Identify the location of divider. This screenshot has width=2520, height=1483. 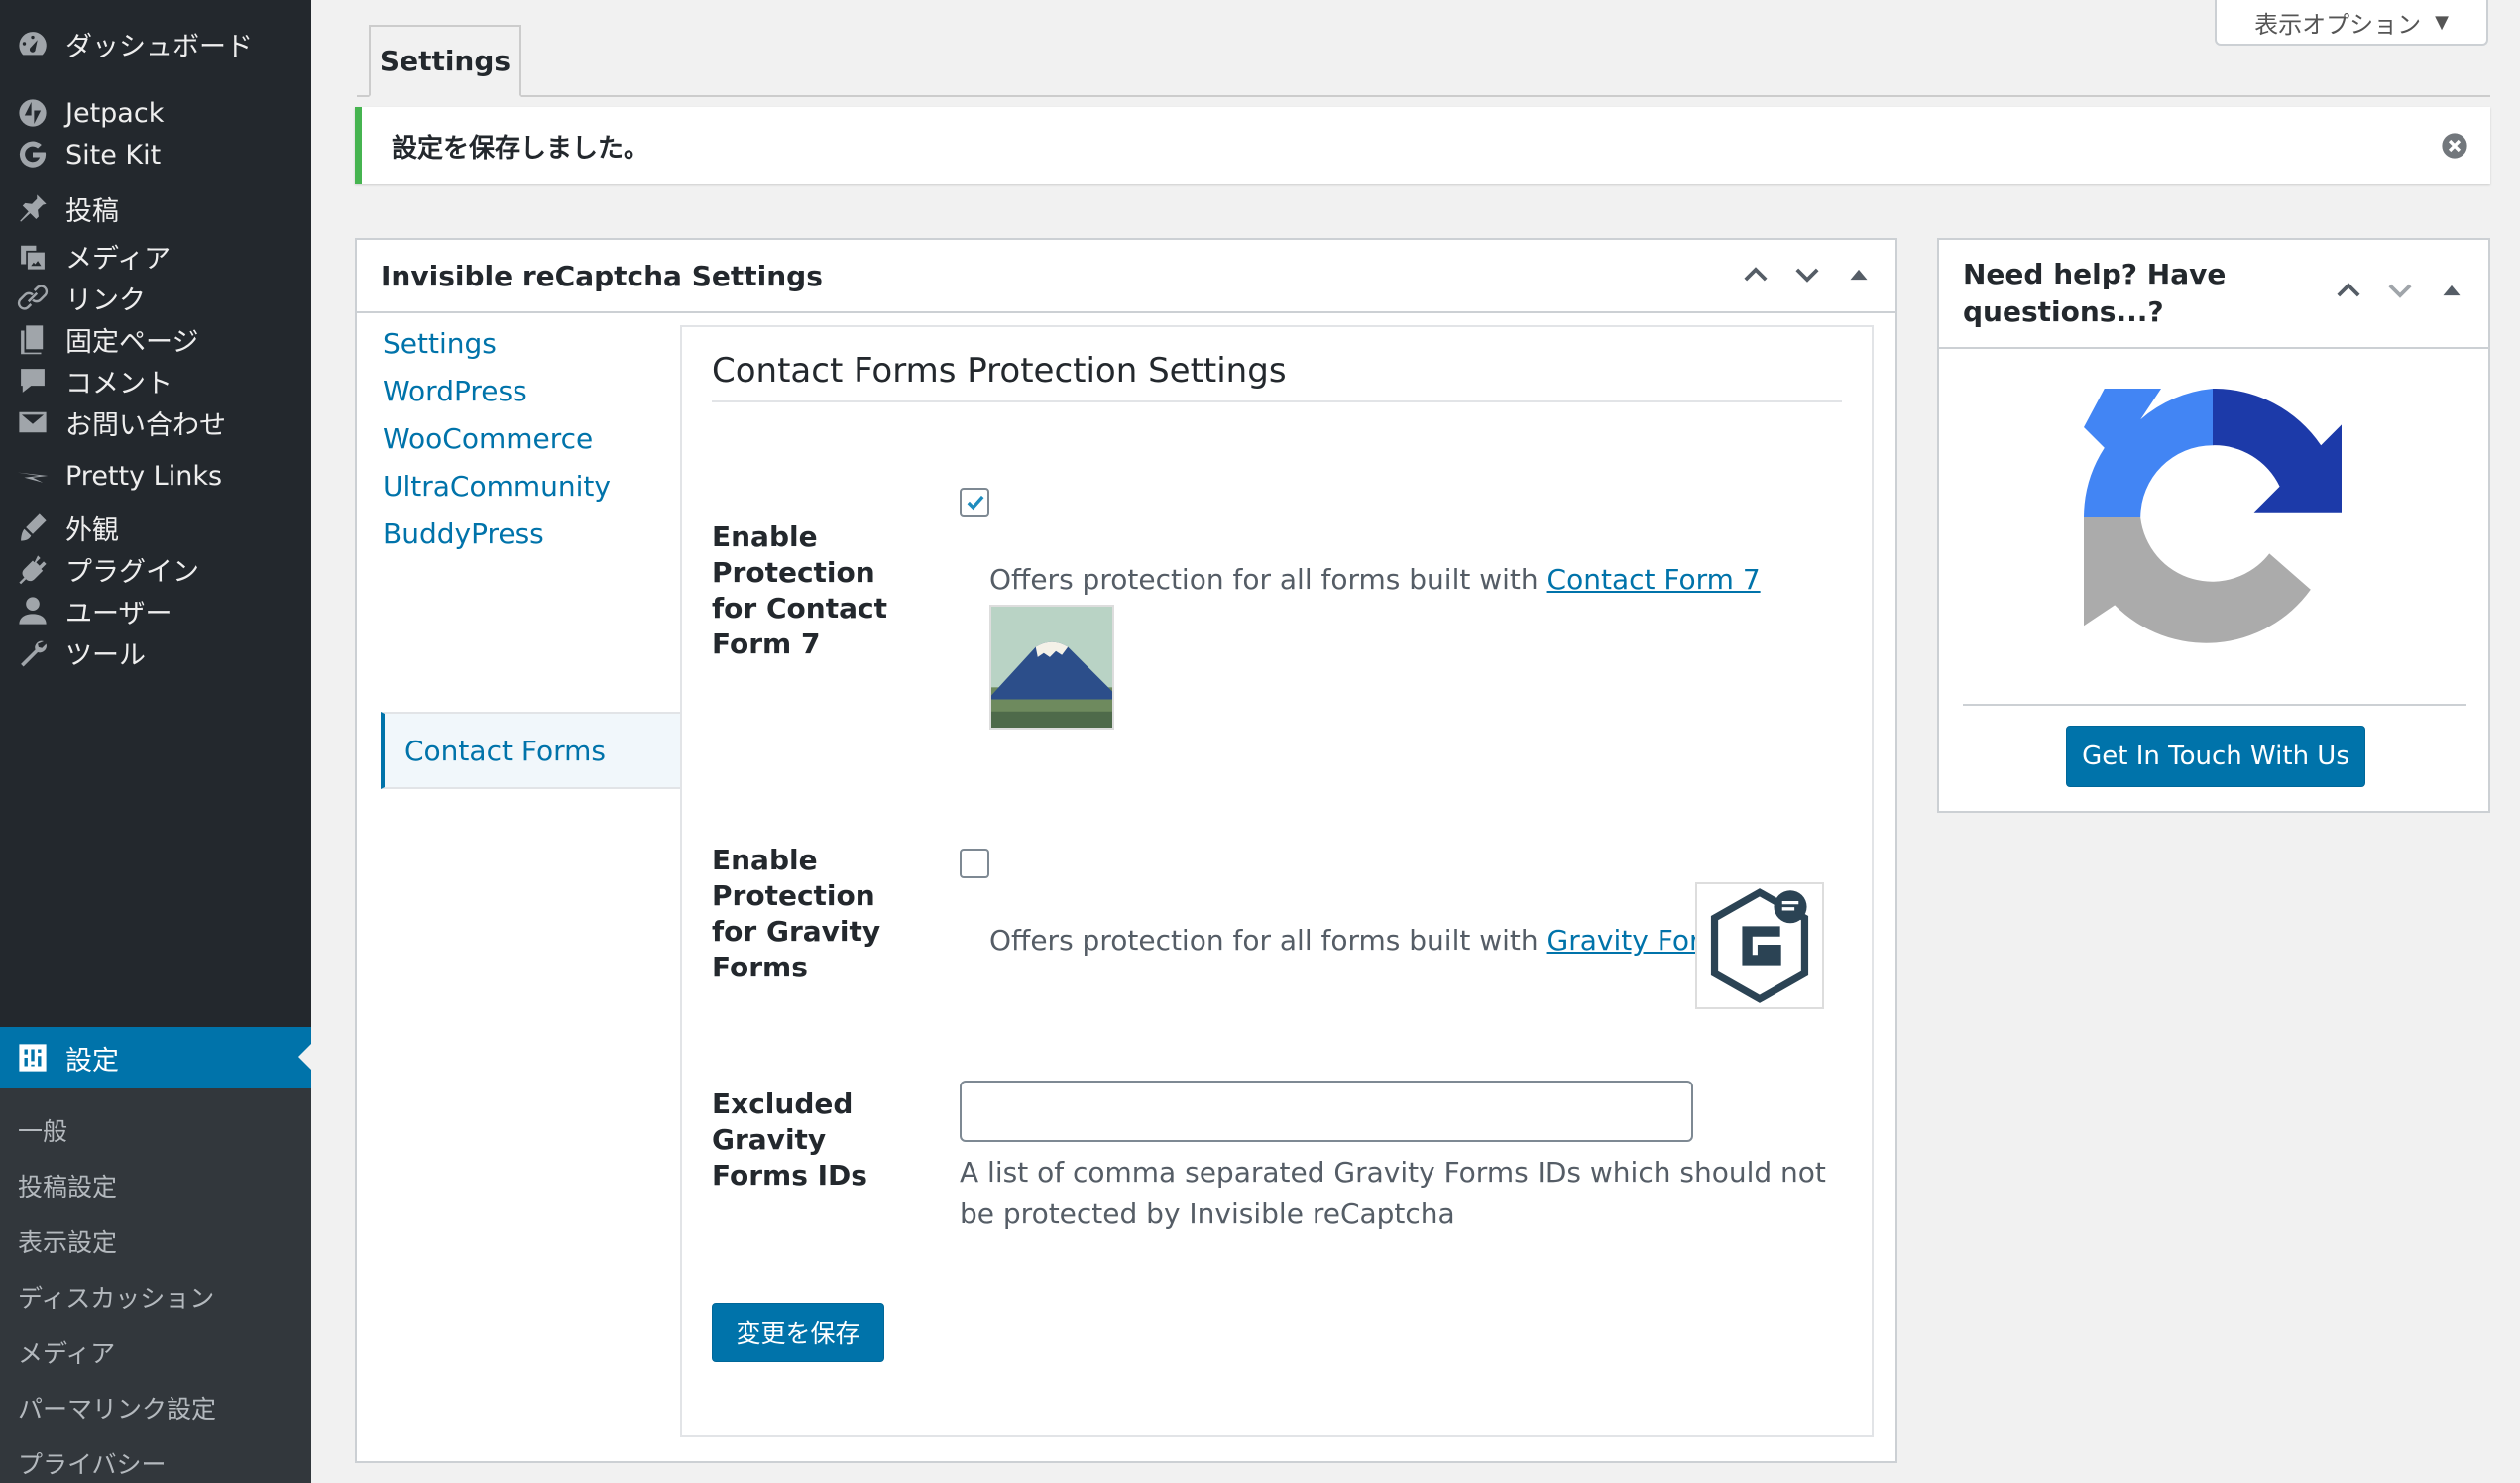
(2214, 705).